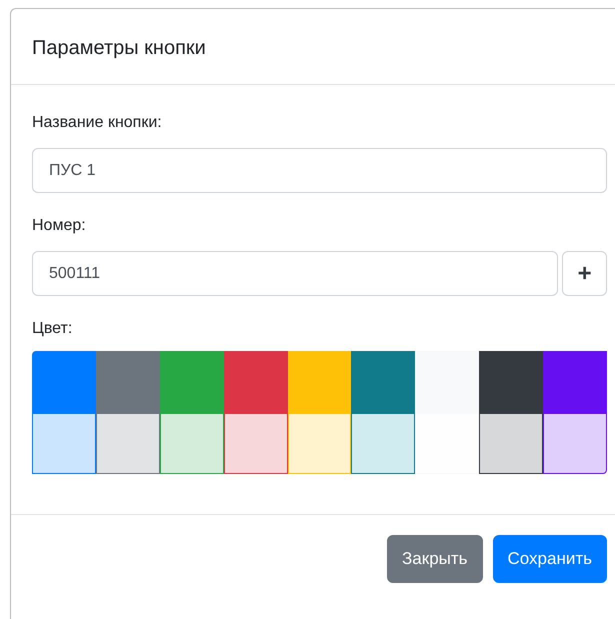  What do you see at coordinates (119, 48) in the screenshot?
I see `dialog-title: Параметры кнопки` at bounding box center [119, 48].